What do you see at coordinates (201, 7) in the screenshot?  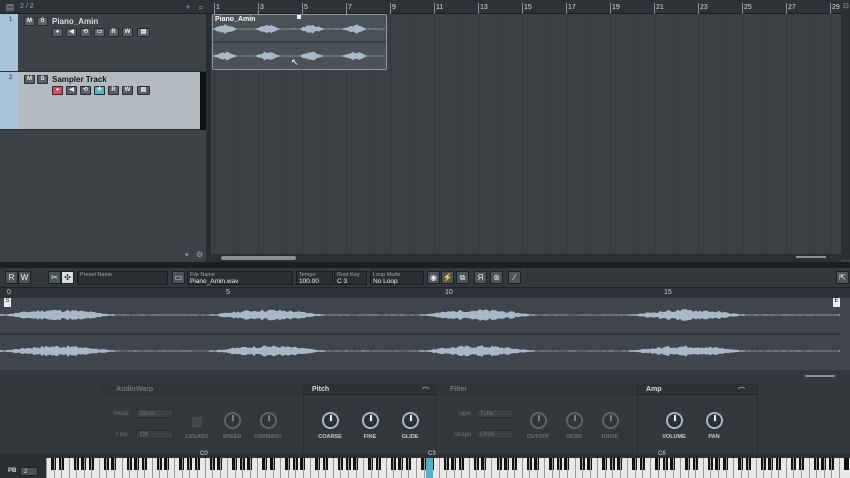 I see `search-icon: ⌕` at bounding box center [201, 7].